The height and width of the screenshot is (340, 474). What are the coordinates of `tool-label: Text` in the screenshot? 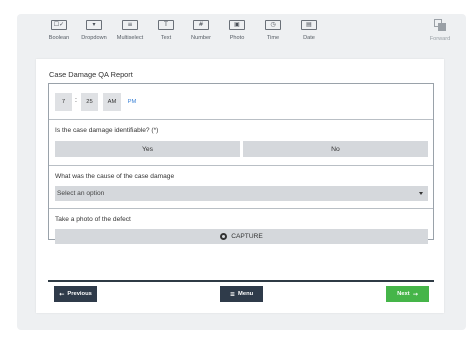 It's located at (166, 38).